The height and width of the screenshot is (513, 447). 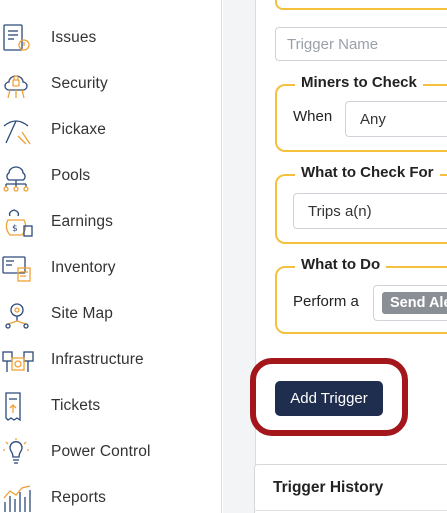 What do you see at coordinates (111, 495) in the screenshot?
I see `sidebar-item-reports: Reports` at bounding box center [111, 495].